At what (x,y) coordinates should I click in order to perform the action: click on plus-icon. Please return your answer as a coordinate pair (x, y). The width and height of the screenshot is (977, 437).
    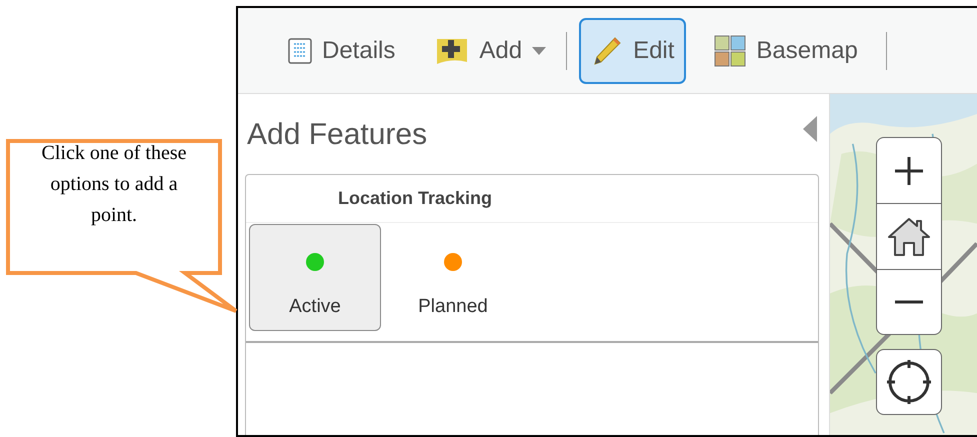
    Looking at the image, I should click on (909, 170).